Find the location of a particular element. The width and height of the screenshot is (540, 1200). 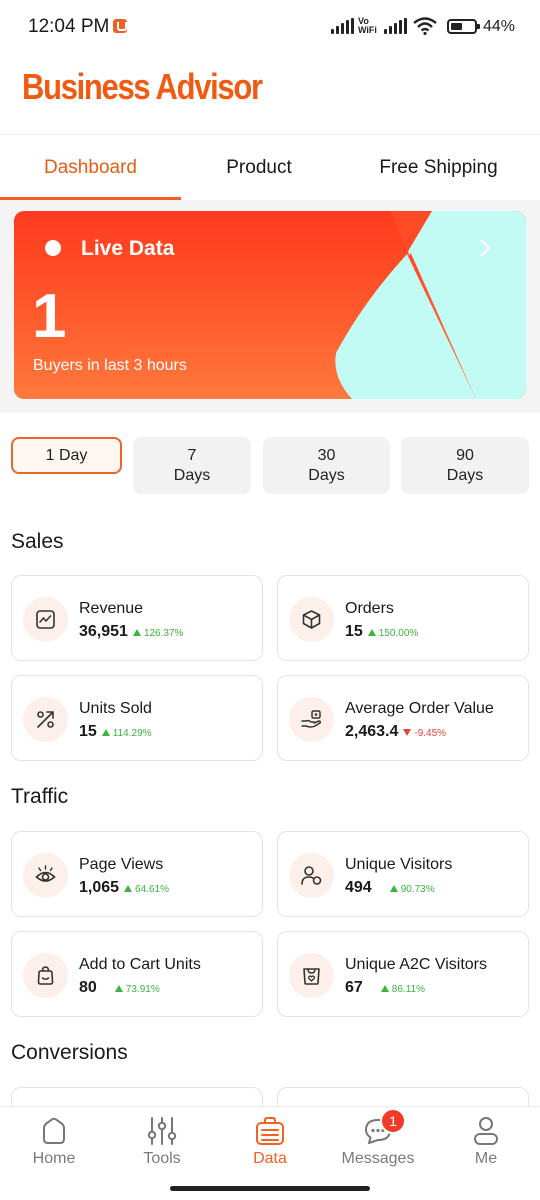

metric-change: 64.61% is located at coordinates (146, 889).